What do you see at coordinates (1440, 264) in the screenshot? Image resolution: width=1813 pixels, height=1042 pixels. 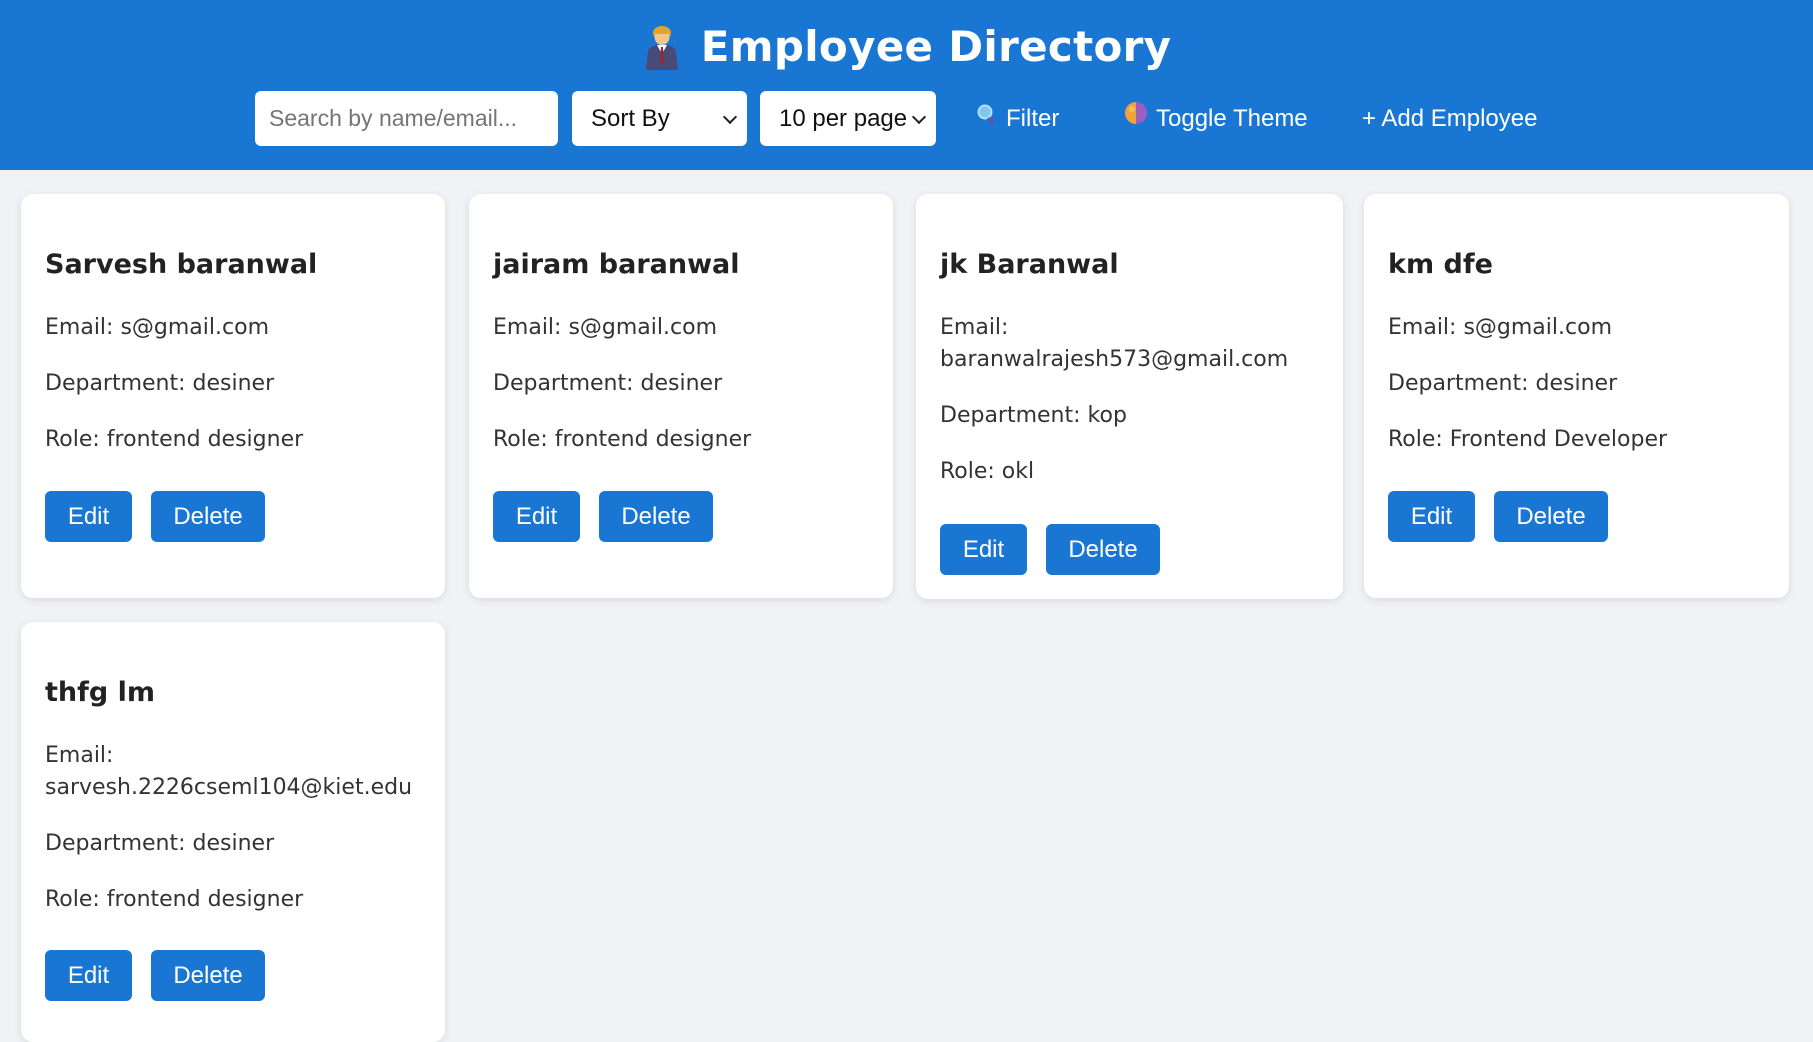 I see `employee-name: km dfe` at bounding box center [1440, 264].